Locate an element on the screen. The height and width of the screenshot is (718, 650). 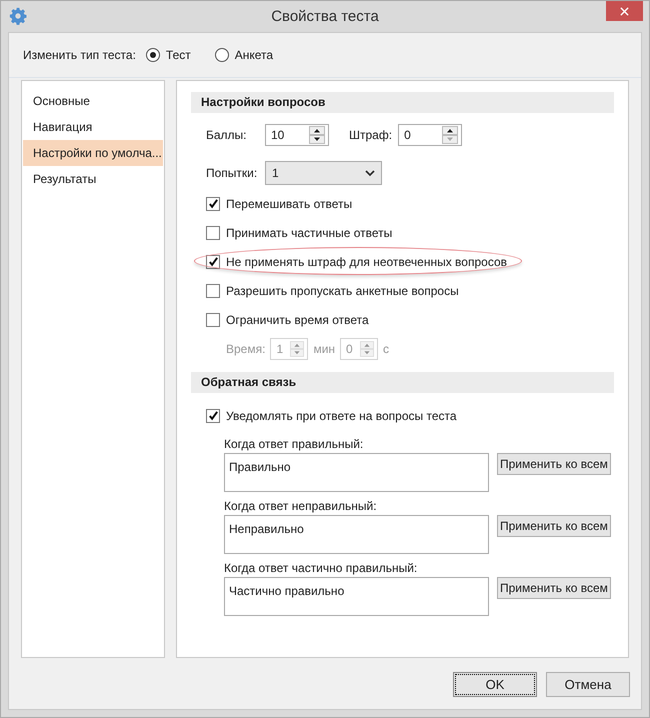
seconds-unit: с is located at coordinates (386, 349).